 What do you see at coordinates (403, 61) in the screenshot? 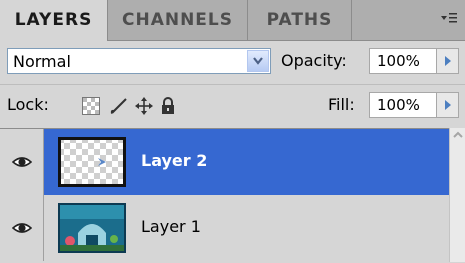
I see `opacity-input: 100%` at bounding box center [403, 61].